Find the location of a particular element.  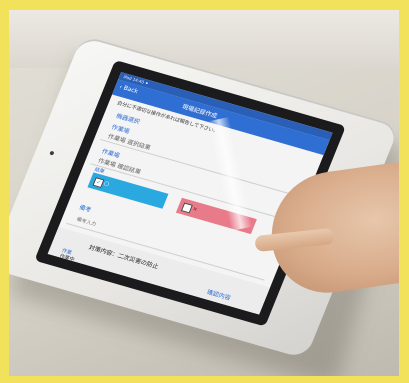

remarks-label: 備考 is located at coordinates (85, 209).